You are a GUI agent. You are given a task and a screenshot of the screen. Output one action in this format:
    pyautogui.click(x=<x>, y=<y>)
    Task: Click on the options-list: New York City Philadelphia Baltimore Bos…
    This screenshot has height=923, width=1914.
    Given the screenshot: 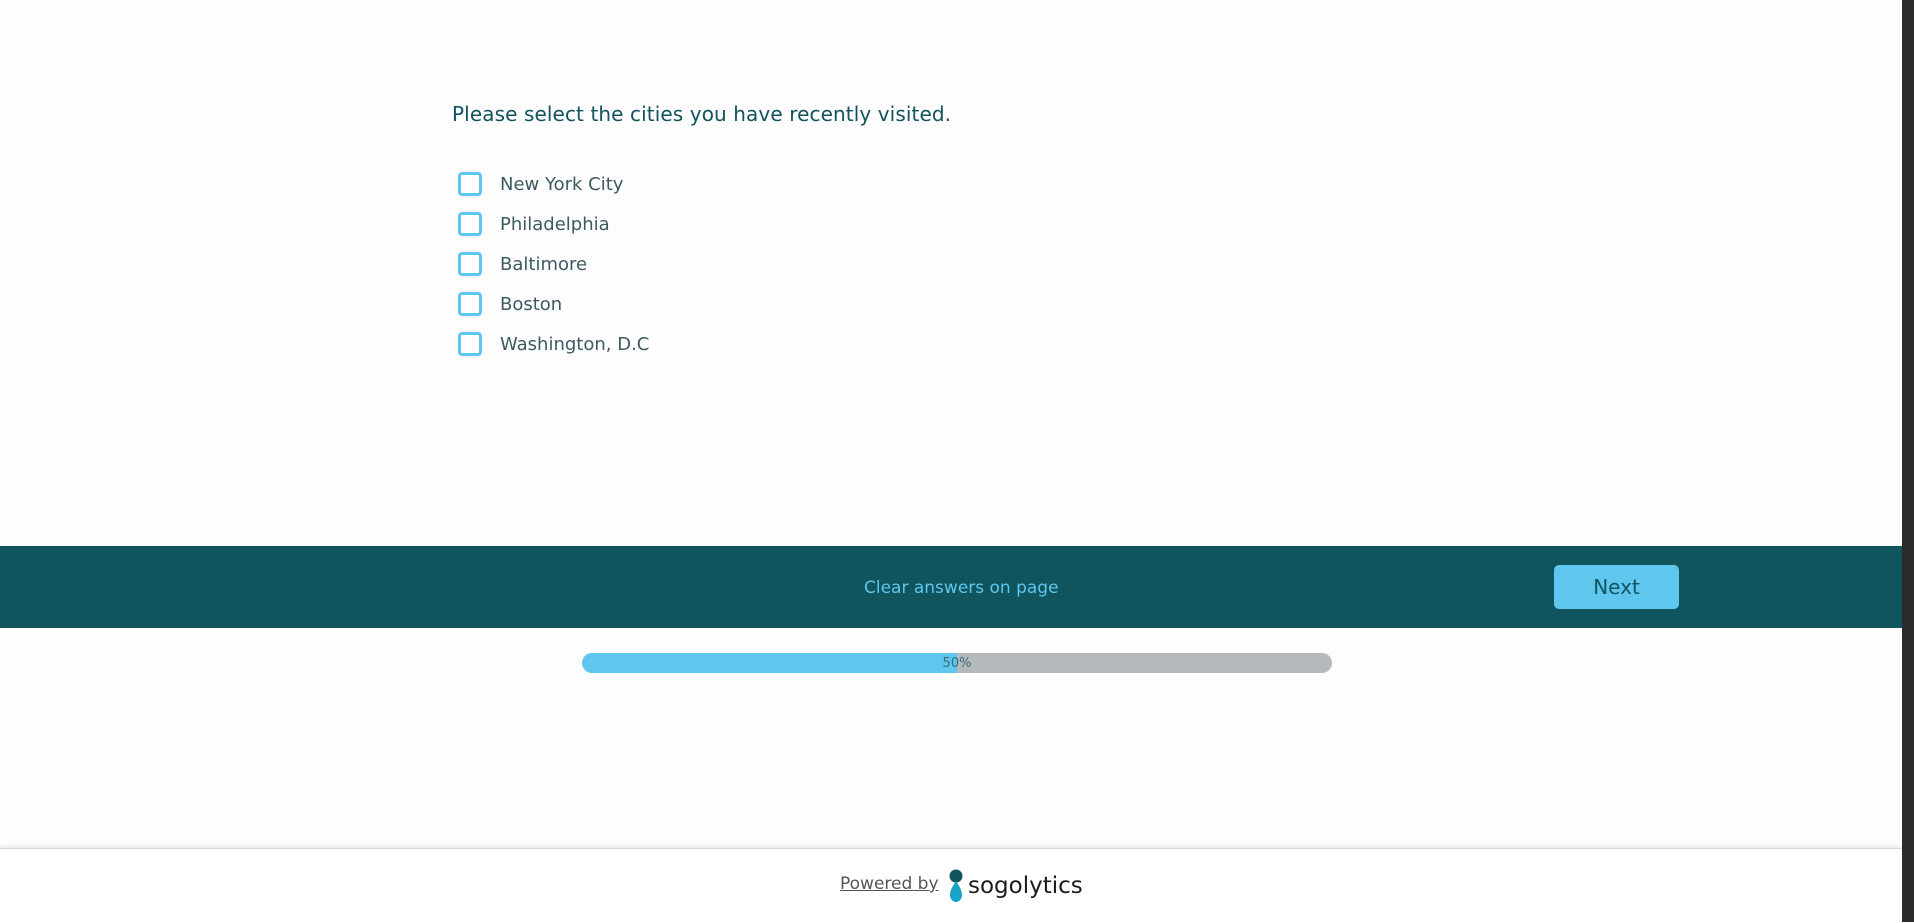 What is the action you would take?
    pyautogui.click(x=553, y=264)
    